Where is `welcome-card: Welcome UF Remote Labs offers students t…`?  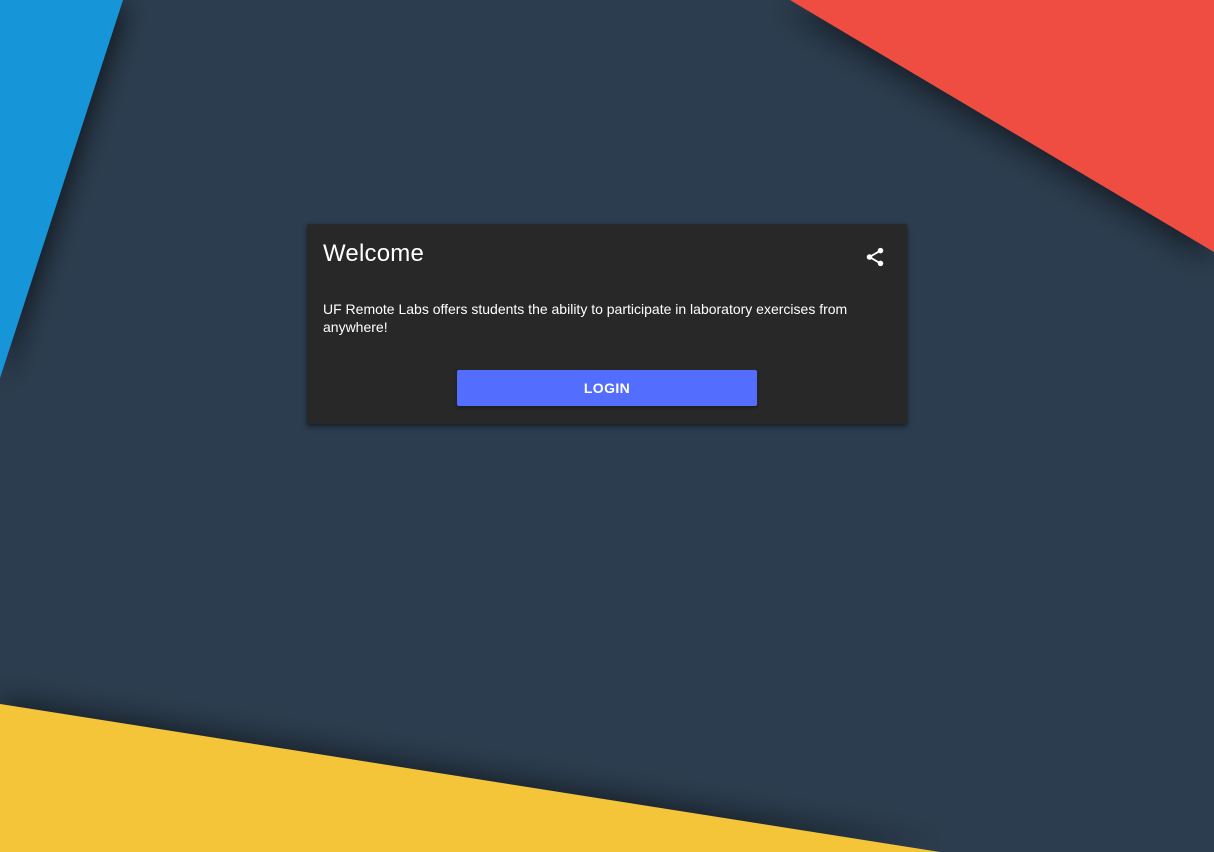 welcome-card: Welcome UF Remote Labs offers students t… is located at coordinates (607, 324).